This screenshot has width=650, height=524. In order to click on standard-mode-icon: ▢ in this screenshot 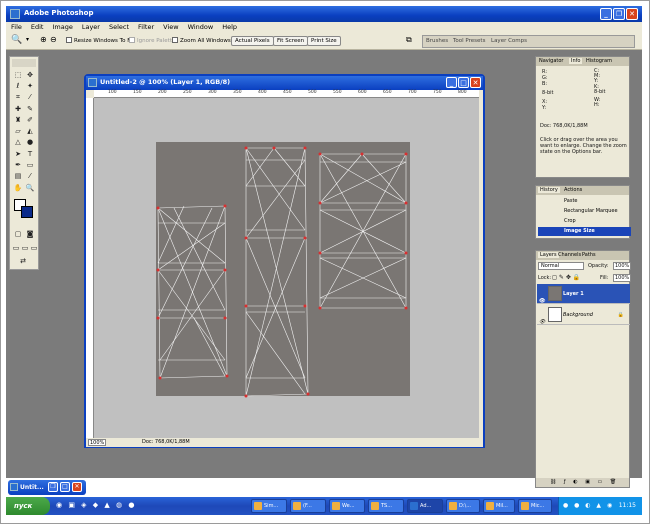, I will do `click(18, 234)`.